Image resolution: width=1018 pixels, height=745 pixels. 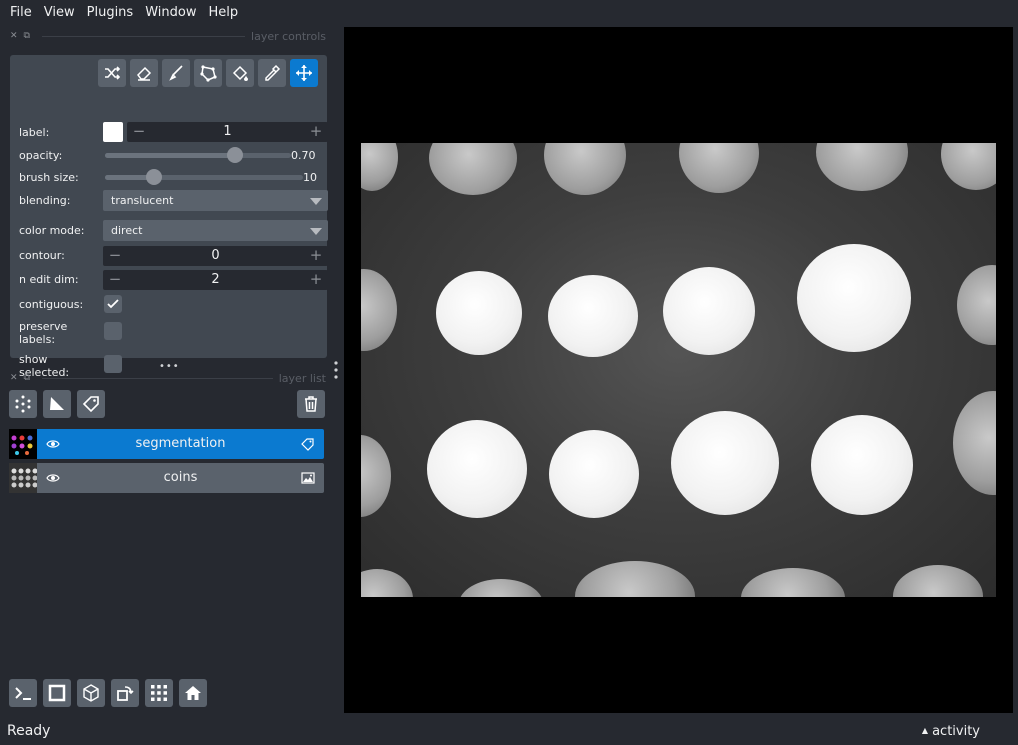 I want to click on pick-color-button, so click(x=272, y=73).